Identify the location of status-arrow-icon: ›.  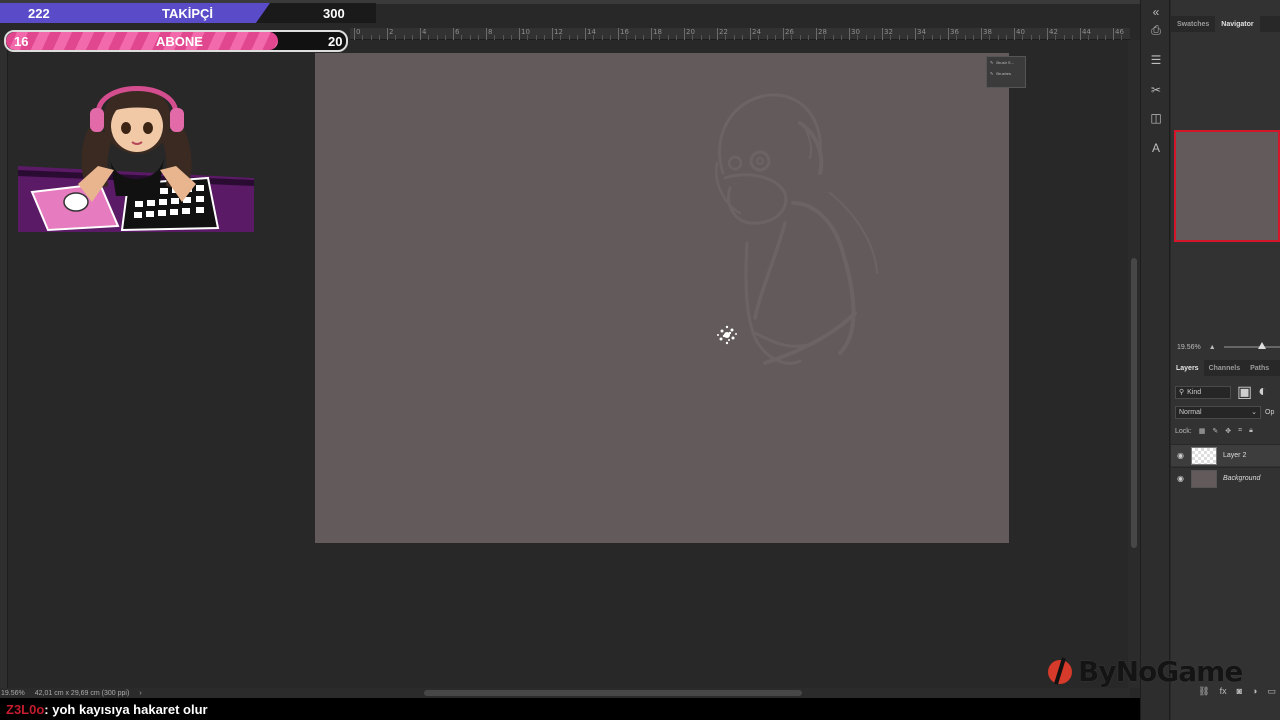
(140, 693).